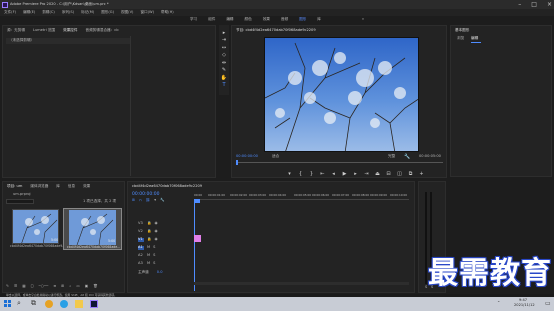 The width and height of the screenshot is (554, 311). What do you see at coordinates (10, 12) in the screenshot?
I see `menu-file: 文件(F)` at bounding box center [10, 12].